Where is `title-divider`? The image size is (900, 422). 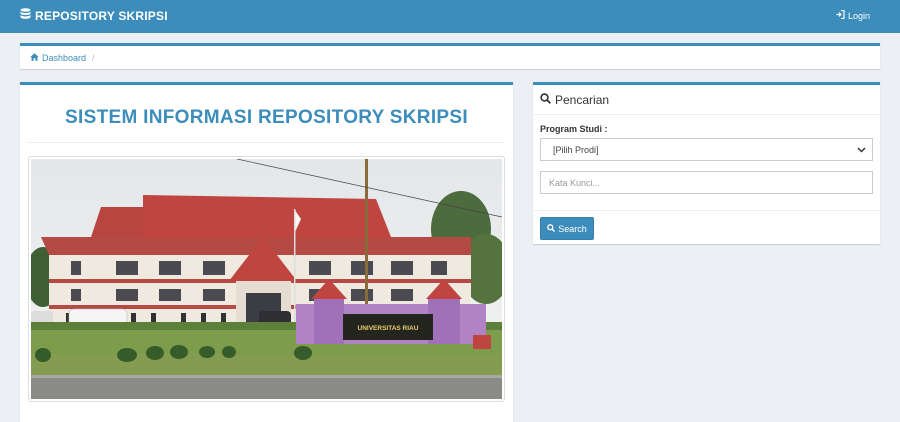 title-divider is located at coordinates (266, 142).